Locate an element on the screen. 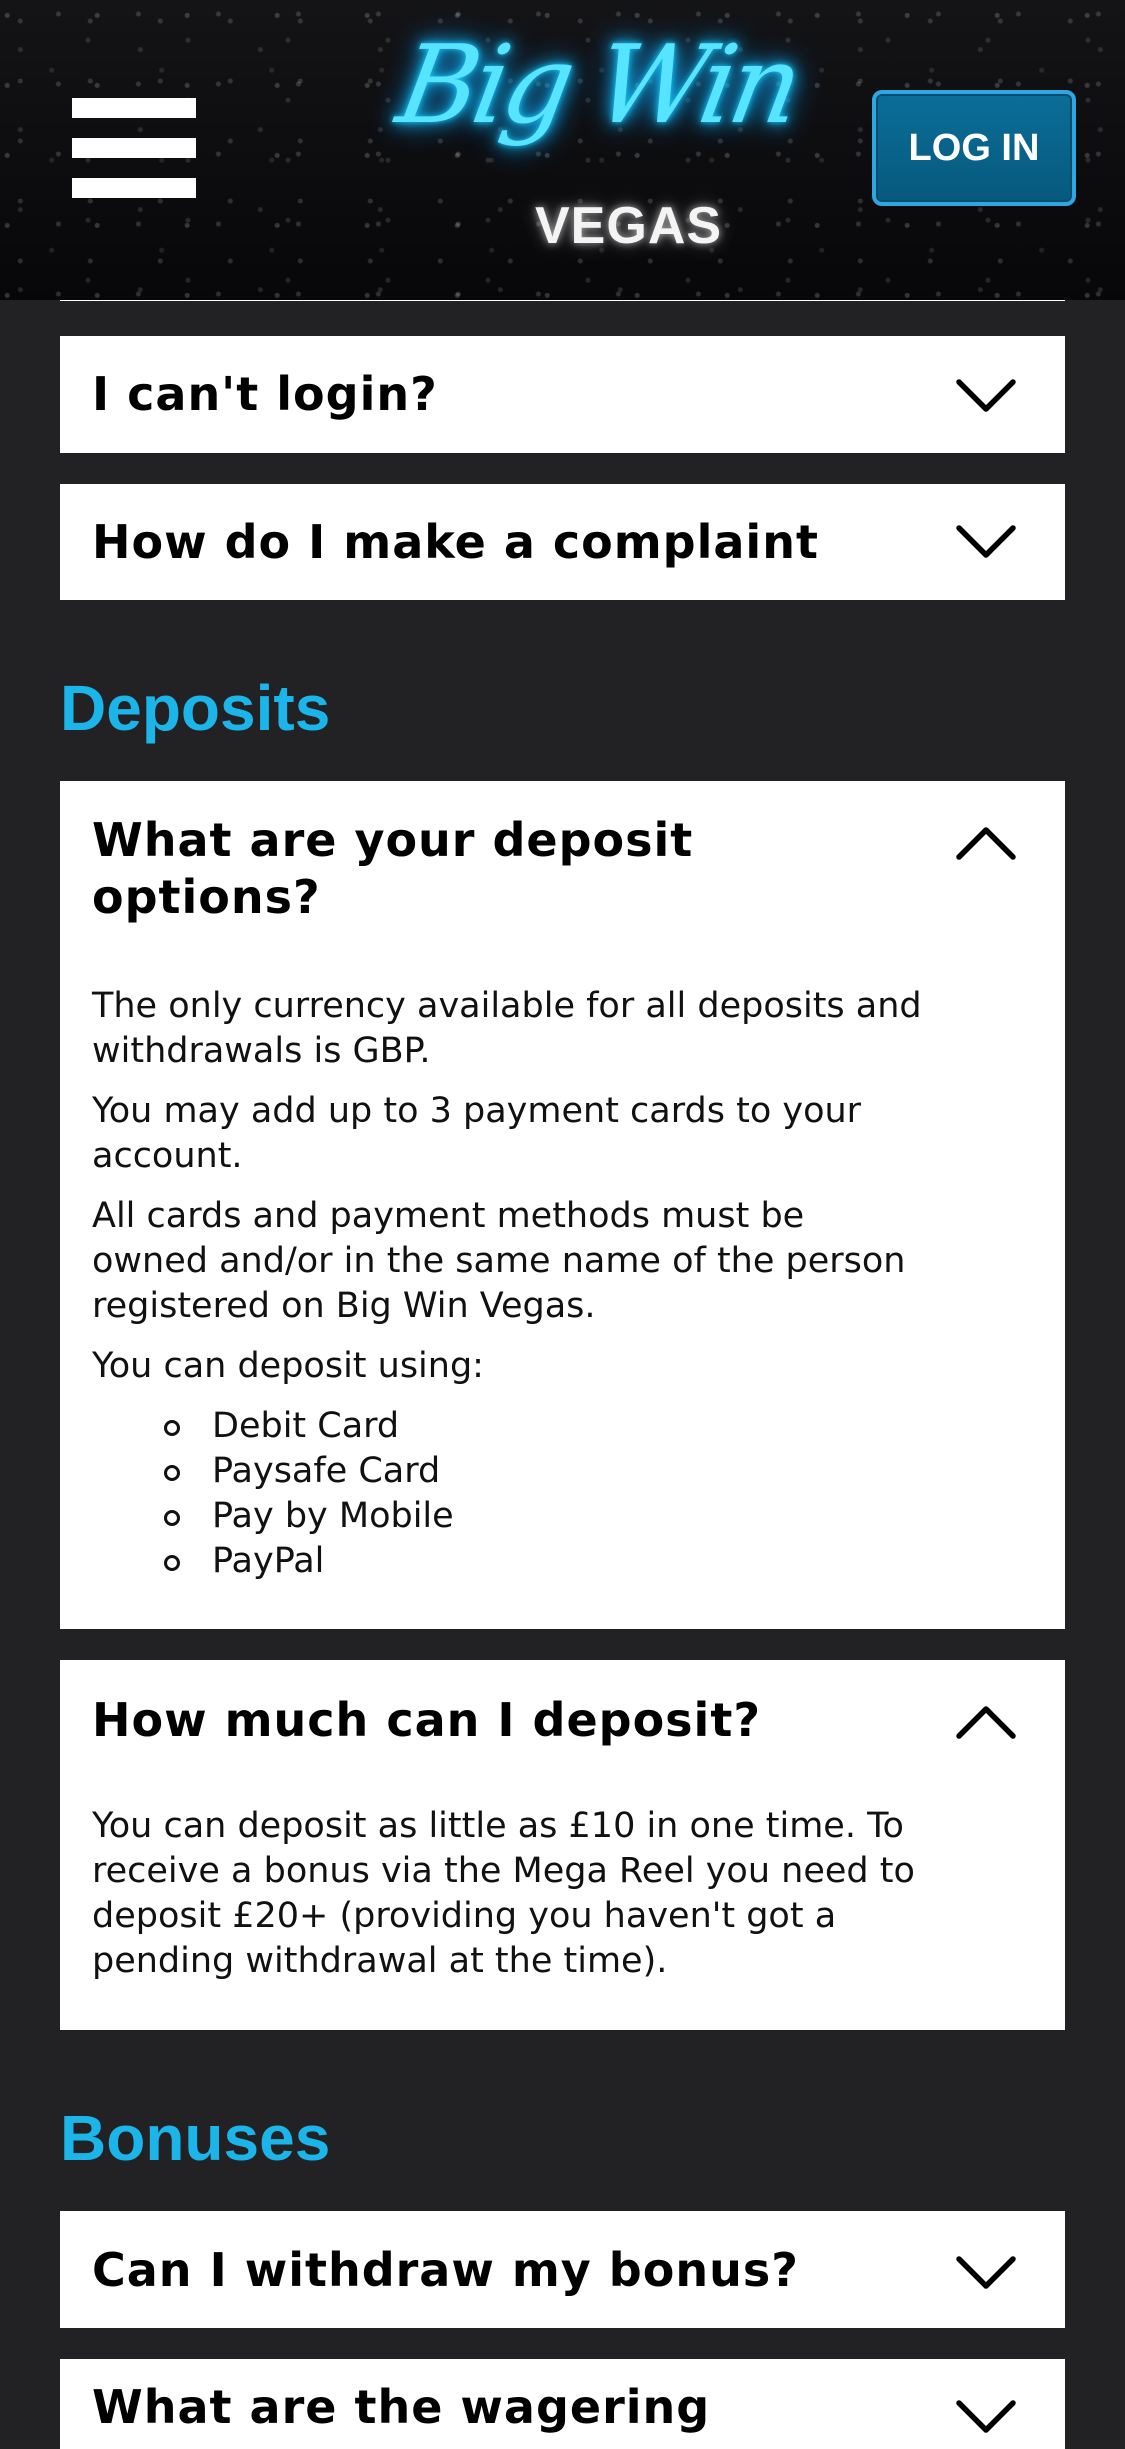 Image resolution: width=1125 pixels, height=2449 pixels. faq-item: I can't login? is located at coordinates (562, 394).